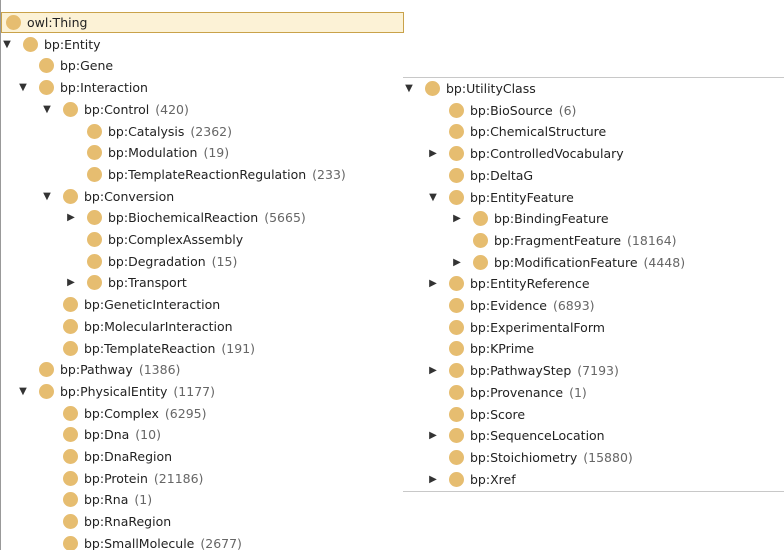 The image size is (784, 550). What do you see at coordinates (593, 240) in the screenshot?
I see `tree-node-fragment-feature: bp:FragmentFeature (18164)` at bounding box center [593, 240].